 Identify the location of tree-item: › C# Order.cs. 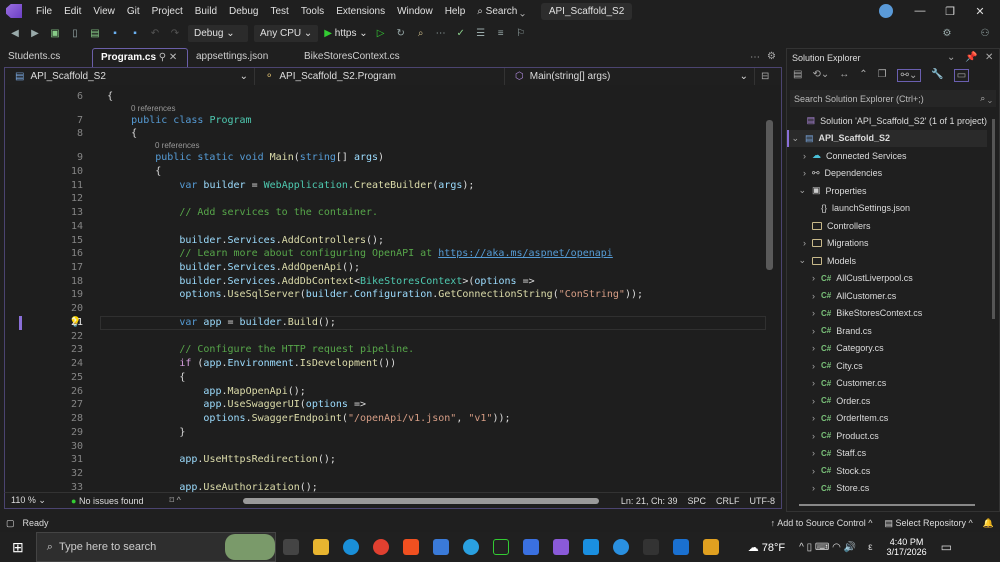
(887, 400).